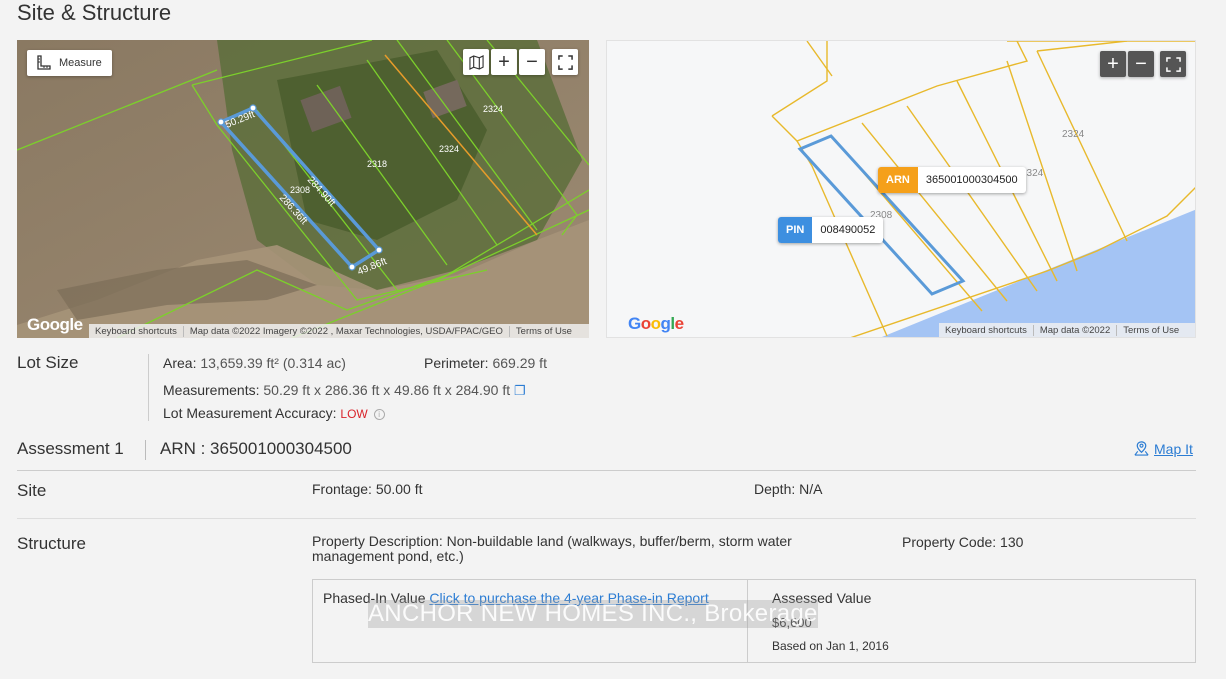 The width and height of the screenshot is (1226, 679). What do you see at coordinates (44, 62) in the screenshot?
I see `ruler-icon` at bounding box center [44, 62].